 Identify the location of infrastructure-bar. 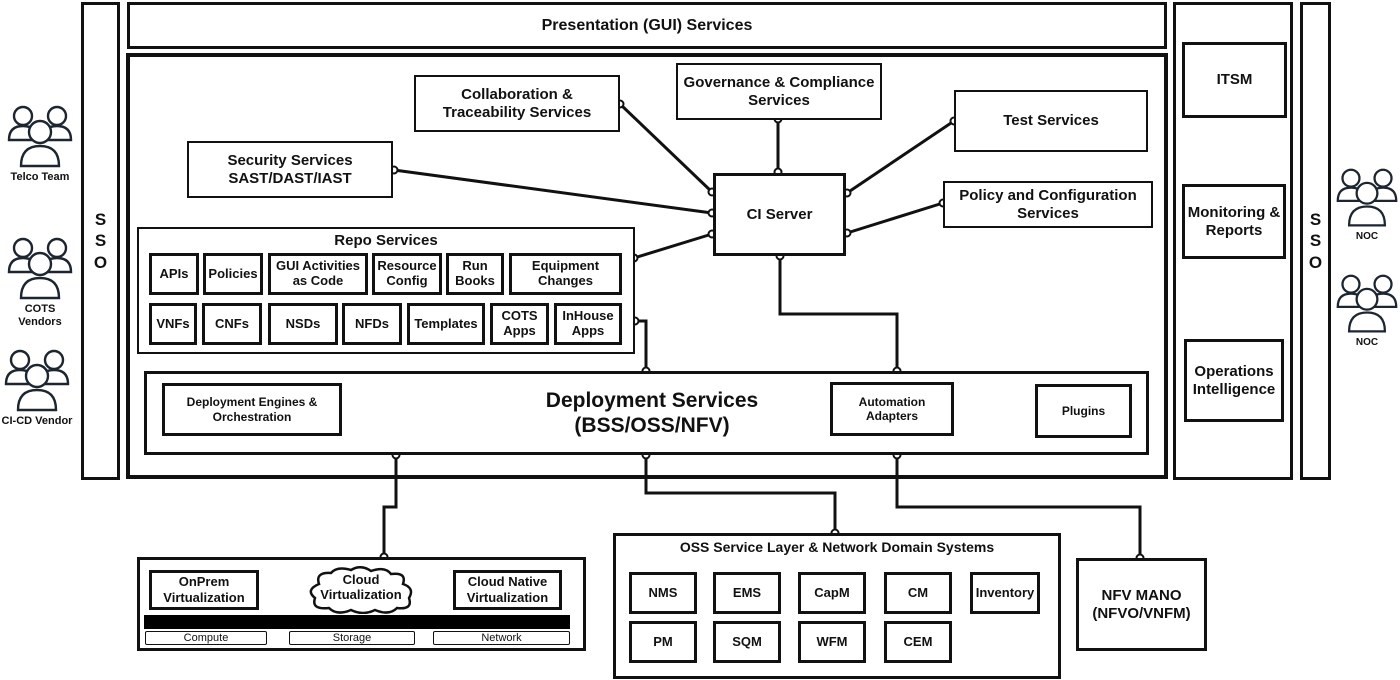
(357, 622).